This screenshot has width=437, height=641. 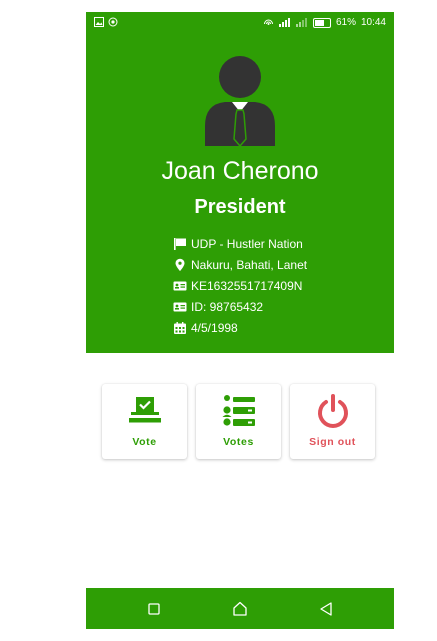 I want to click on battery-icon, so click(x=321, y=22).